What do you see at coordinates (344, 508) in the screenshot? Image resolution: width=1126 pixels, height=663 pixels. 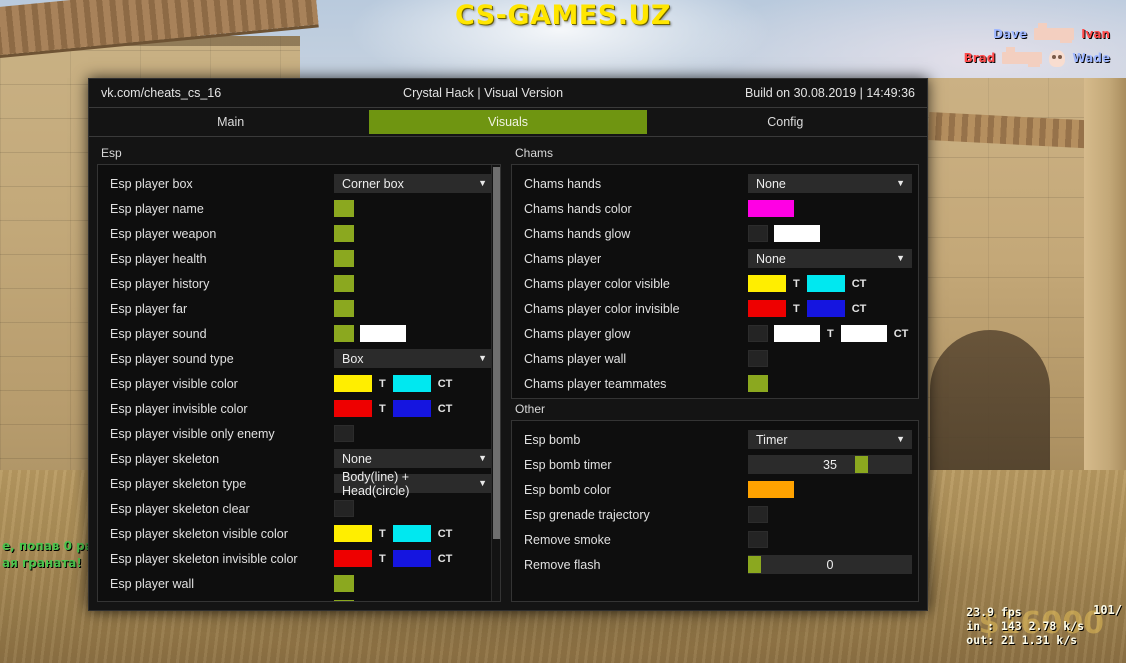 I see `checkbox-esp-player-skeleton-clear` at bounding box center [344, 508].